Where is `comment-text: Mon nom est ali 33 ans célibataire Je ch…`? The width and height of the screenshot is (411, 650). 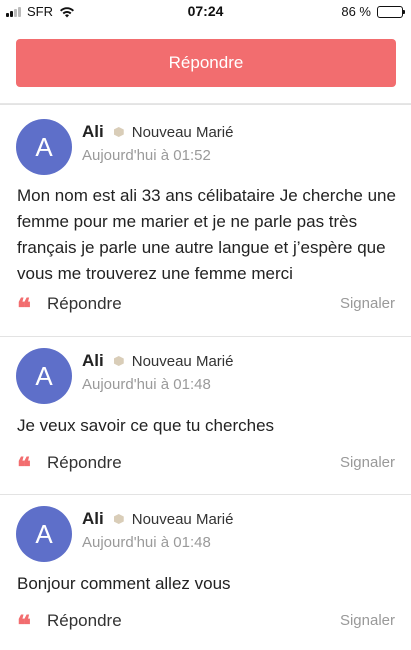
comment-text: Mon nom est ali 33 ans célibataire Je ch… is located at coordinates (206, 234).